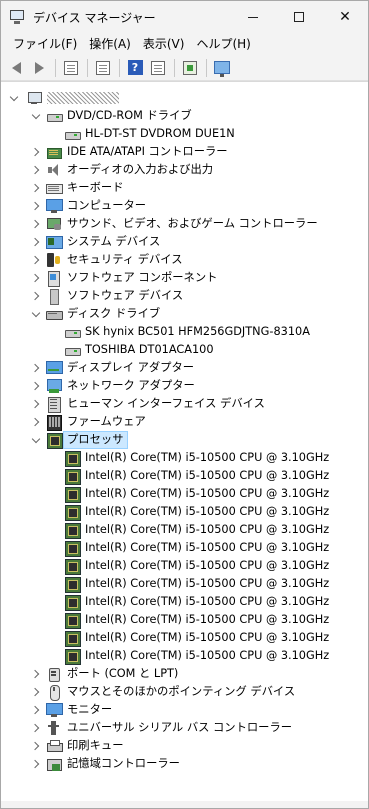 The width and height of the screenshot is (369, 809). I want to click on update-driver-button, so click(222, 68).